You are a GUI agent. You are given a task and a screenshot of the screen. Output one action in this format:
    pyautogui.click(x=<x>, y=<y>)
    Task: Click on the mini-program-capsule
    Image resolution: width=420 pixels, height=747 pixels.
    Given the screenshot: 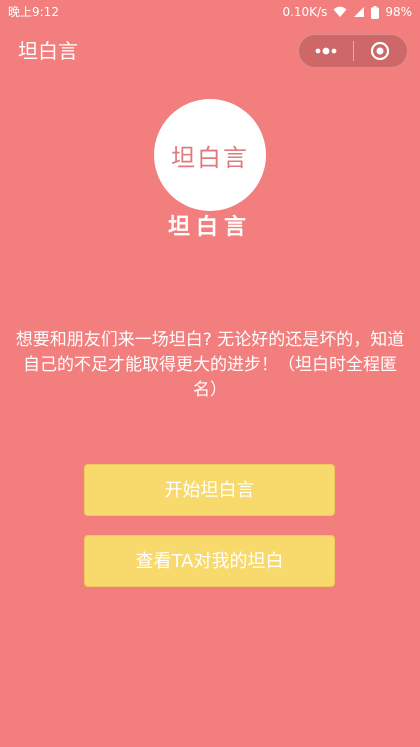 What is the action you would take?
    pyautogui.click(x=353, y=51)
    